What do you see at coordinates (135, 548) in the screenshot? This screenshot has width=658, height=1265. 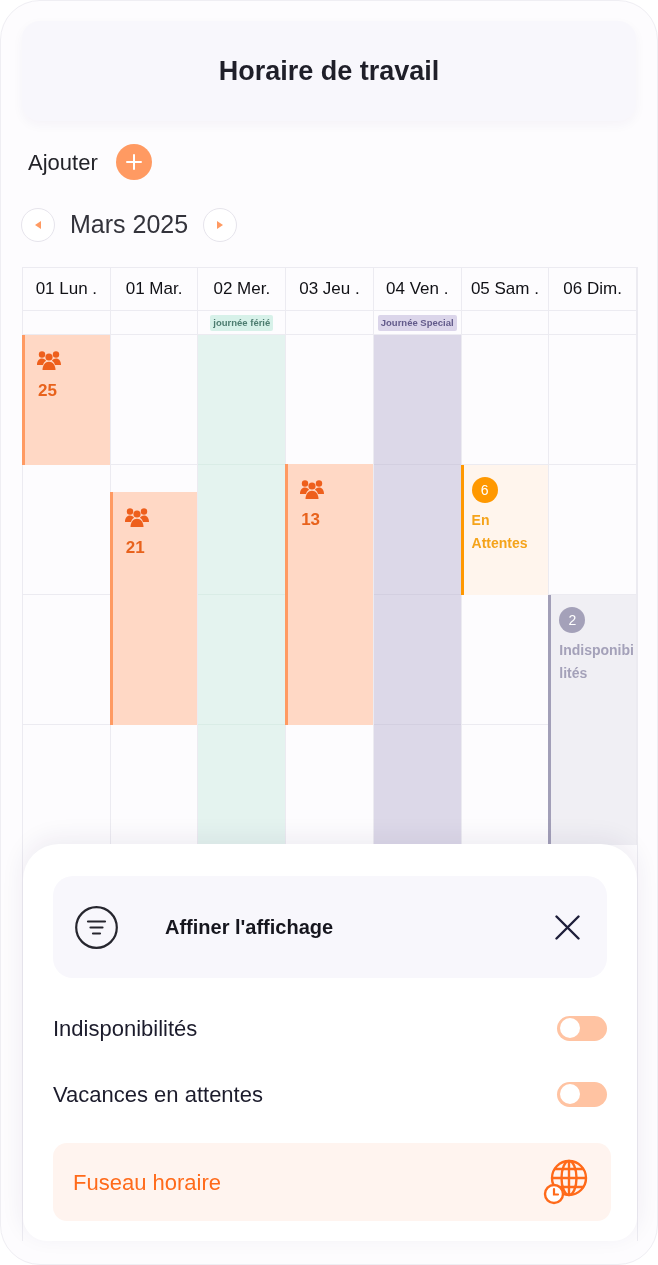 I see `staff-count: 21` at bounding box center [135, 548].